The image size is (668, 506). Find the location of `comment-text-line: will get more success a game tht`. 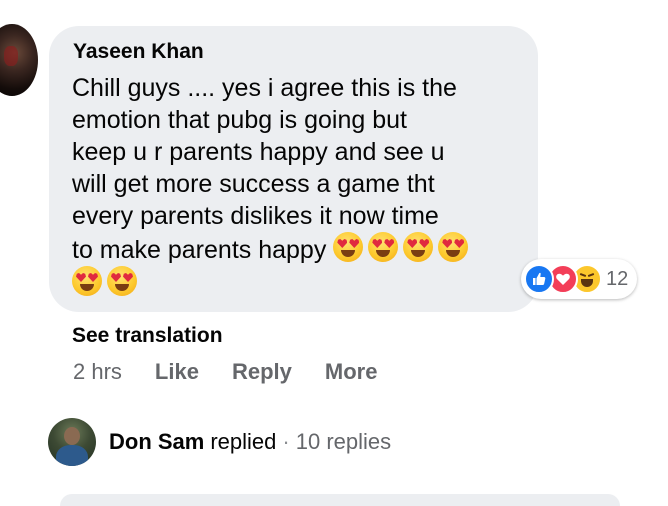

comment-text-line: will get more success a game tht is located at coordinates (253, 184).